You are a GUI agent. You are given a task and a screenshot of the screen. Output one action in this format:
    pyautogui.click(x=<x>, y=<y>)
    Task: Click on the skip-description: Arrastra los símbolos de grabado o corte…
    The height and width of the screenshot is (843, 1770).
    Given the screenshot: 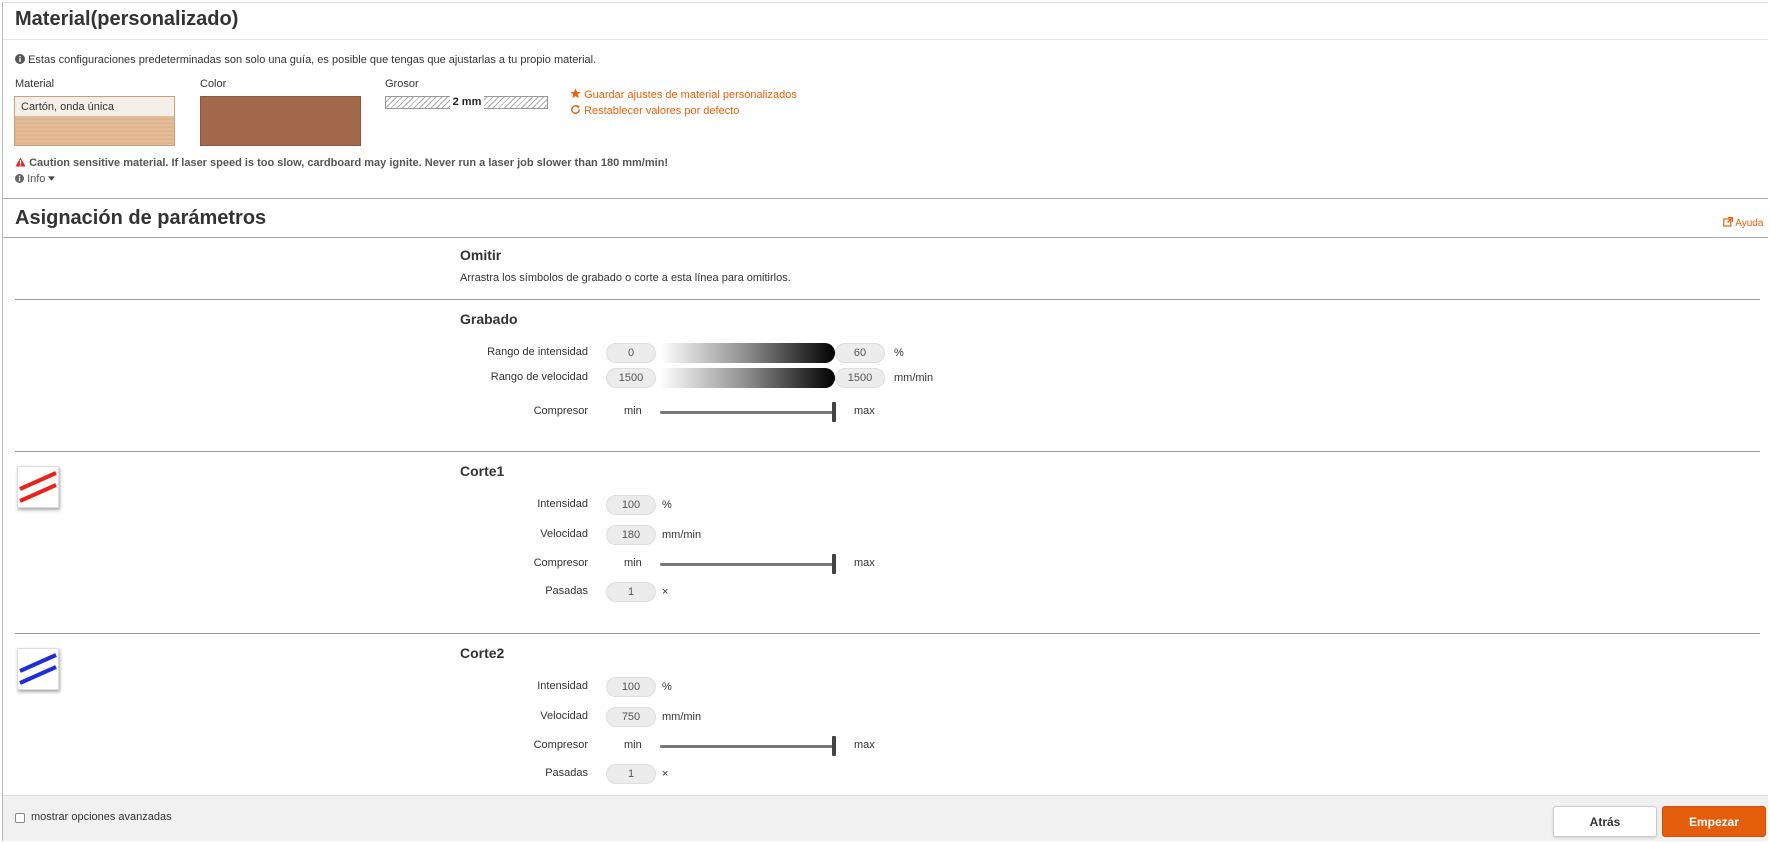 What is the action you would take?
    pyautogui.click(x=625, y=278)
    